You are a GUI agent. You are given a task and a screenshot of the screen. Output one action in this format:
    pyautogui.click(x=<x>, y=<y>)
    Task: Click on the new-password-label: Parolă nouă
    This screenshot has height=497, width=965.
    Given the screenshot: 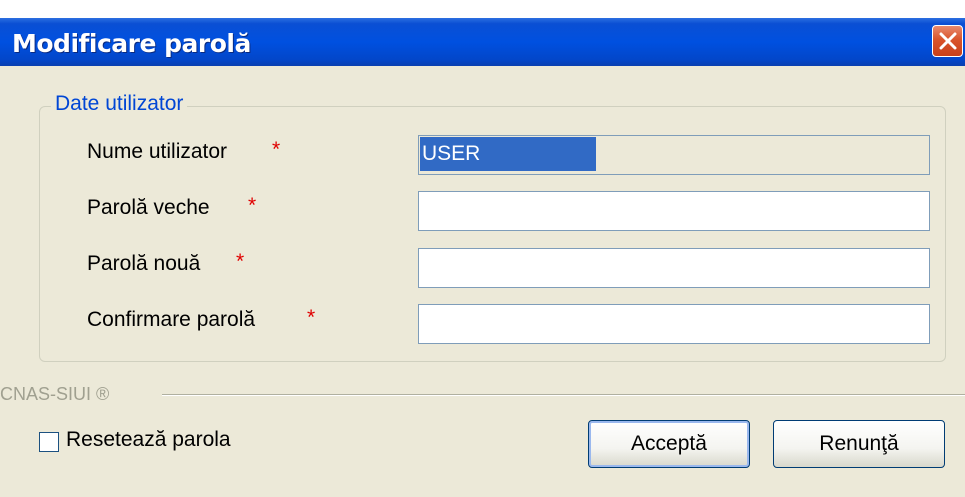 What is the action you would take?
    pyautogui.click(x=144, y=263)
    